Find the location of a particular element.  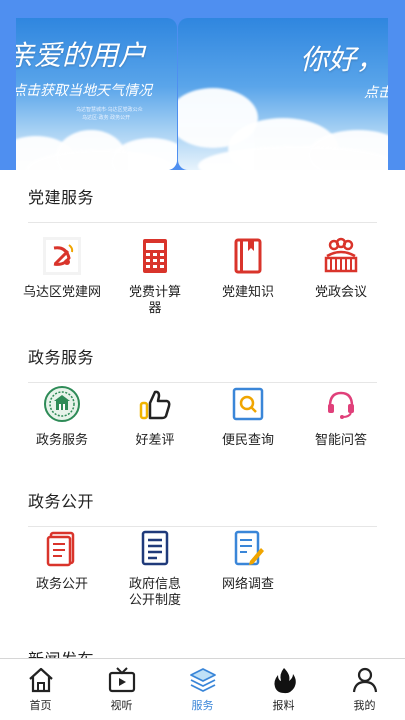

party-emblem-icon is located at coordinates (62, 256).